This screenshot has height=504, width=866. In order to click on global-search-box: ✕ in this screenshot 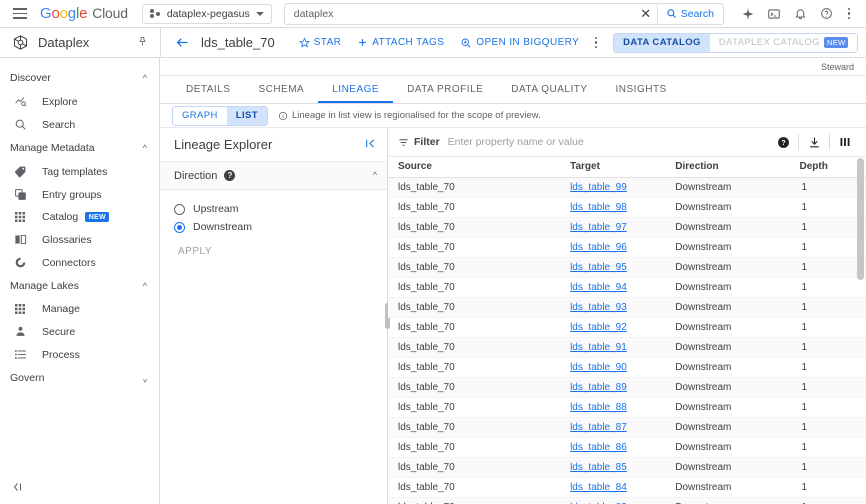, I will do `click(470, 13)`.